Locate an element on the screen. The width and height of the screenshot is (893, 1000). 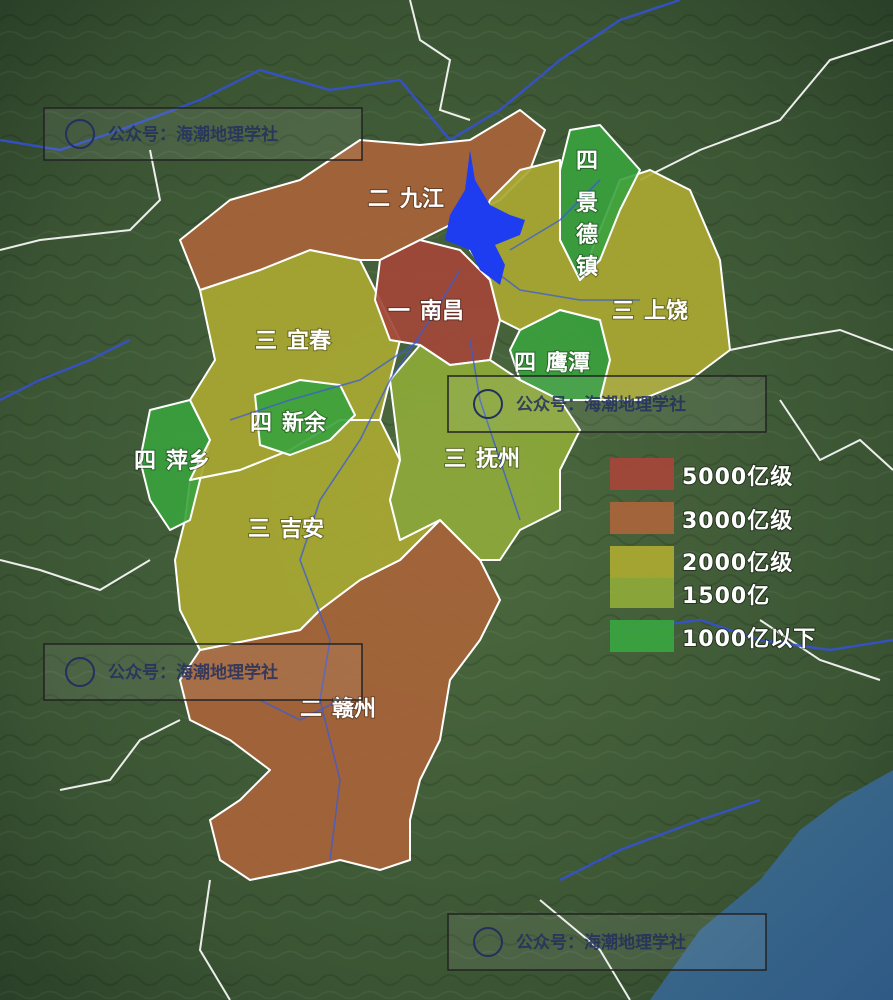
label-jingdezhen-name: 景德镇 is located at coordinates (587, 235).